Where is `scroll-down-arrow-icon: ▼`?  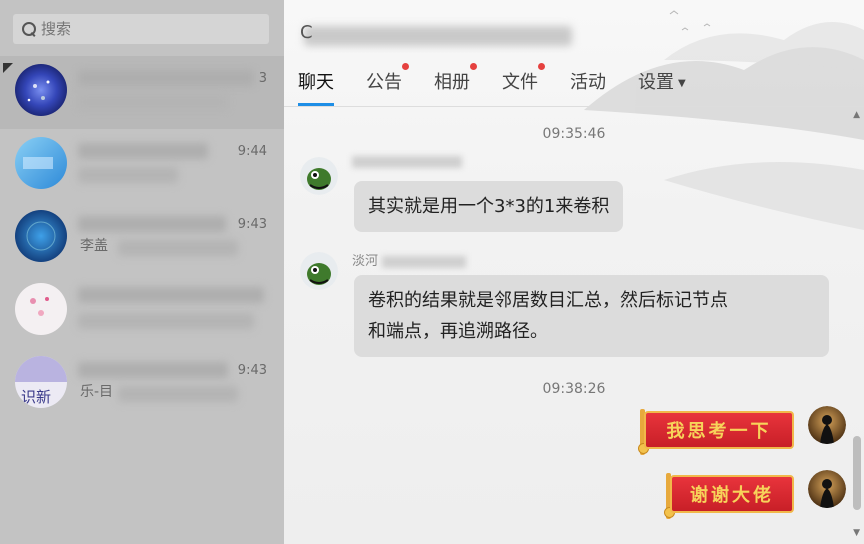 scroll-down-arrow-icon: ▼ is located at coordinates (856, 533).